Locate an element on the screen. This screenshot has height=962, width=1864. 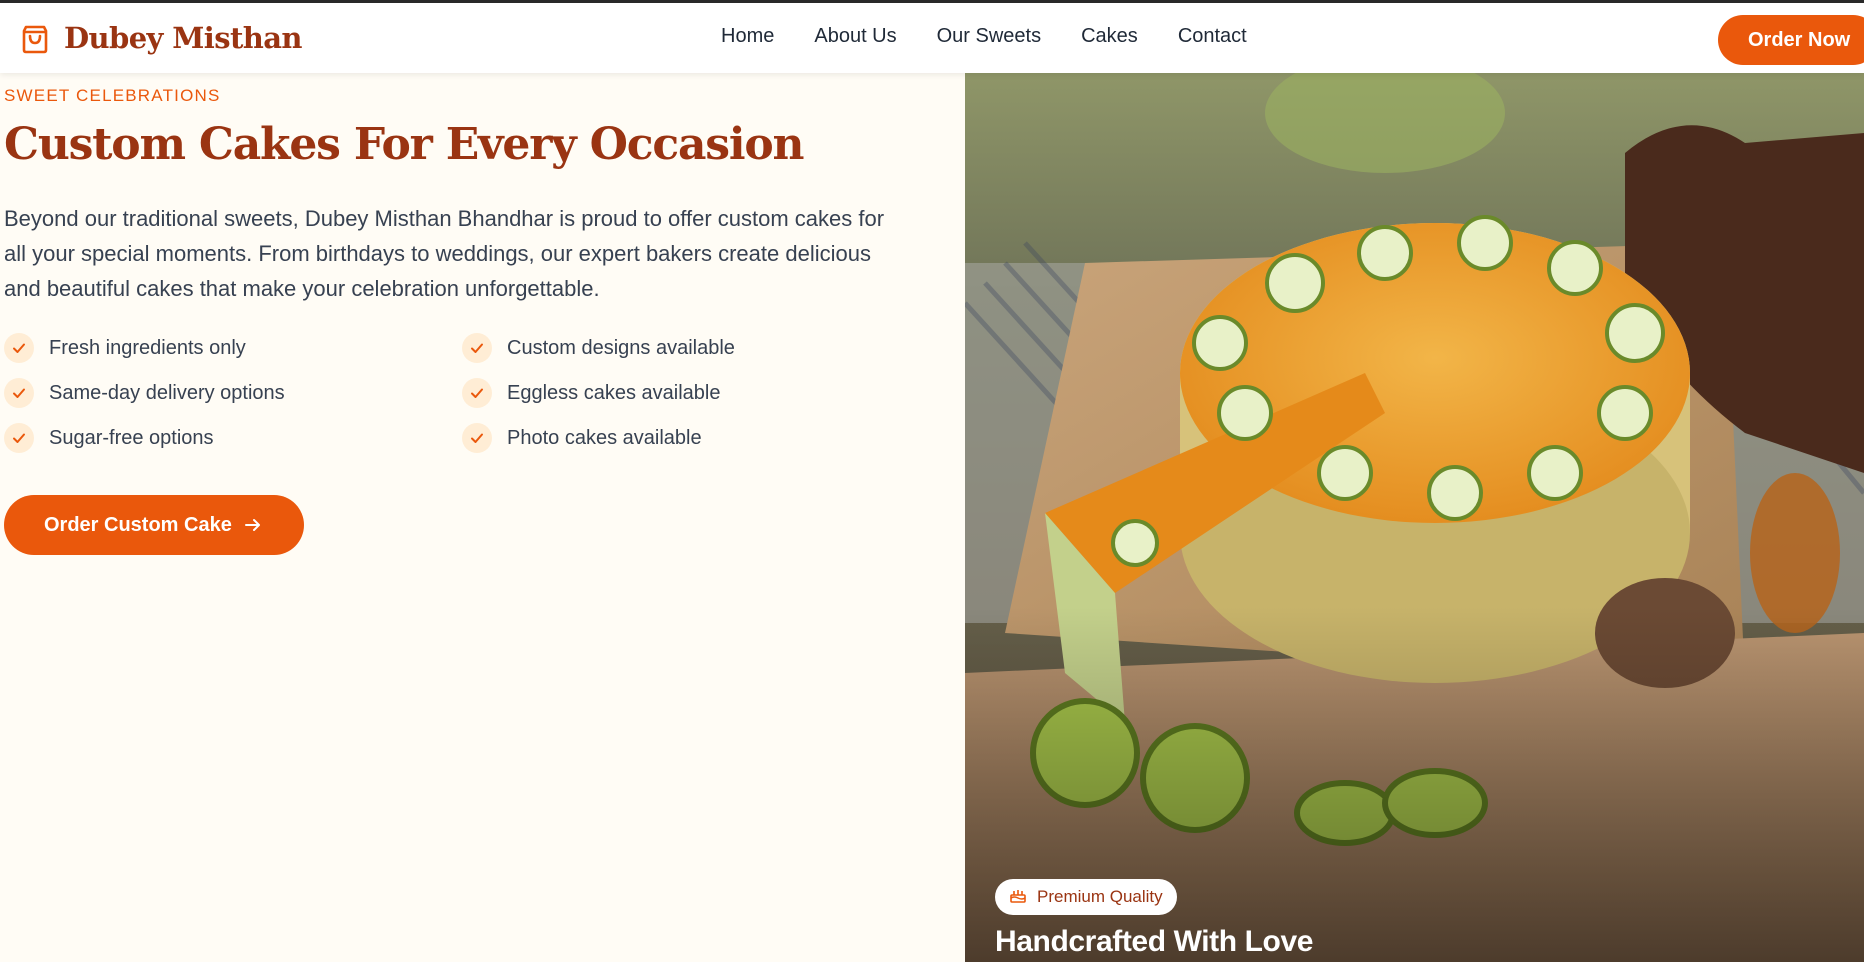
feature-item: Photo cakes available is located at coordinates (582, 438).